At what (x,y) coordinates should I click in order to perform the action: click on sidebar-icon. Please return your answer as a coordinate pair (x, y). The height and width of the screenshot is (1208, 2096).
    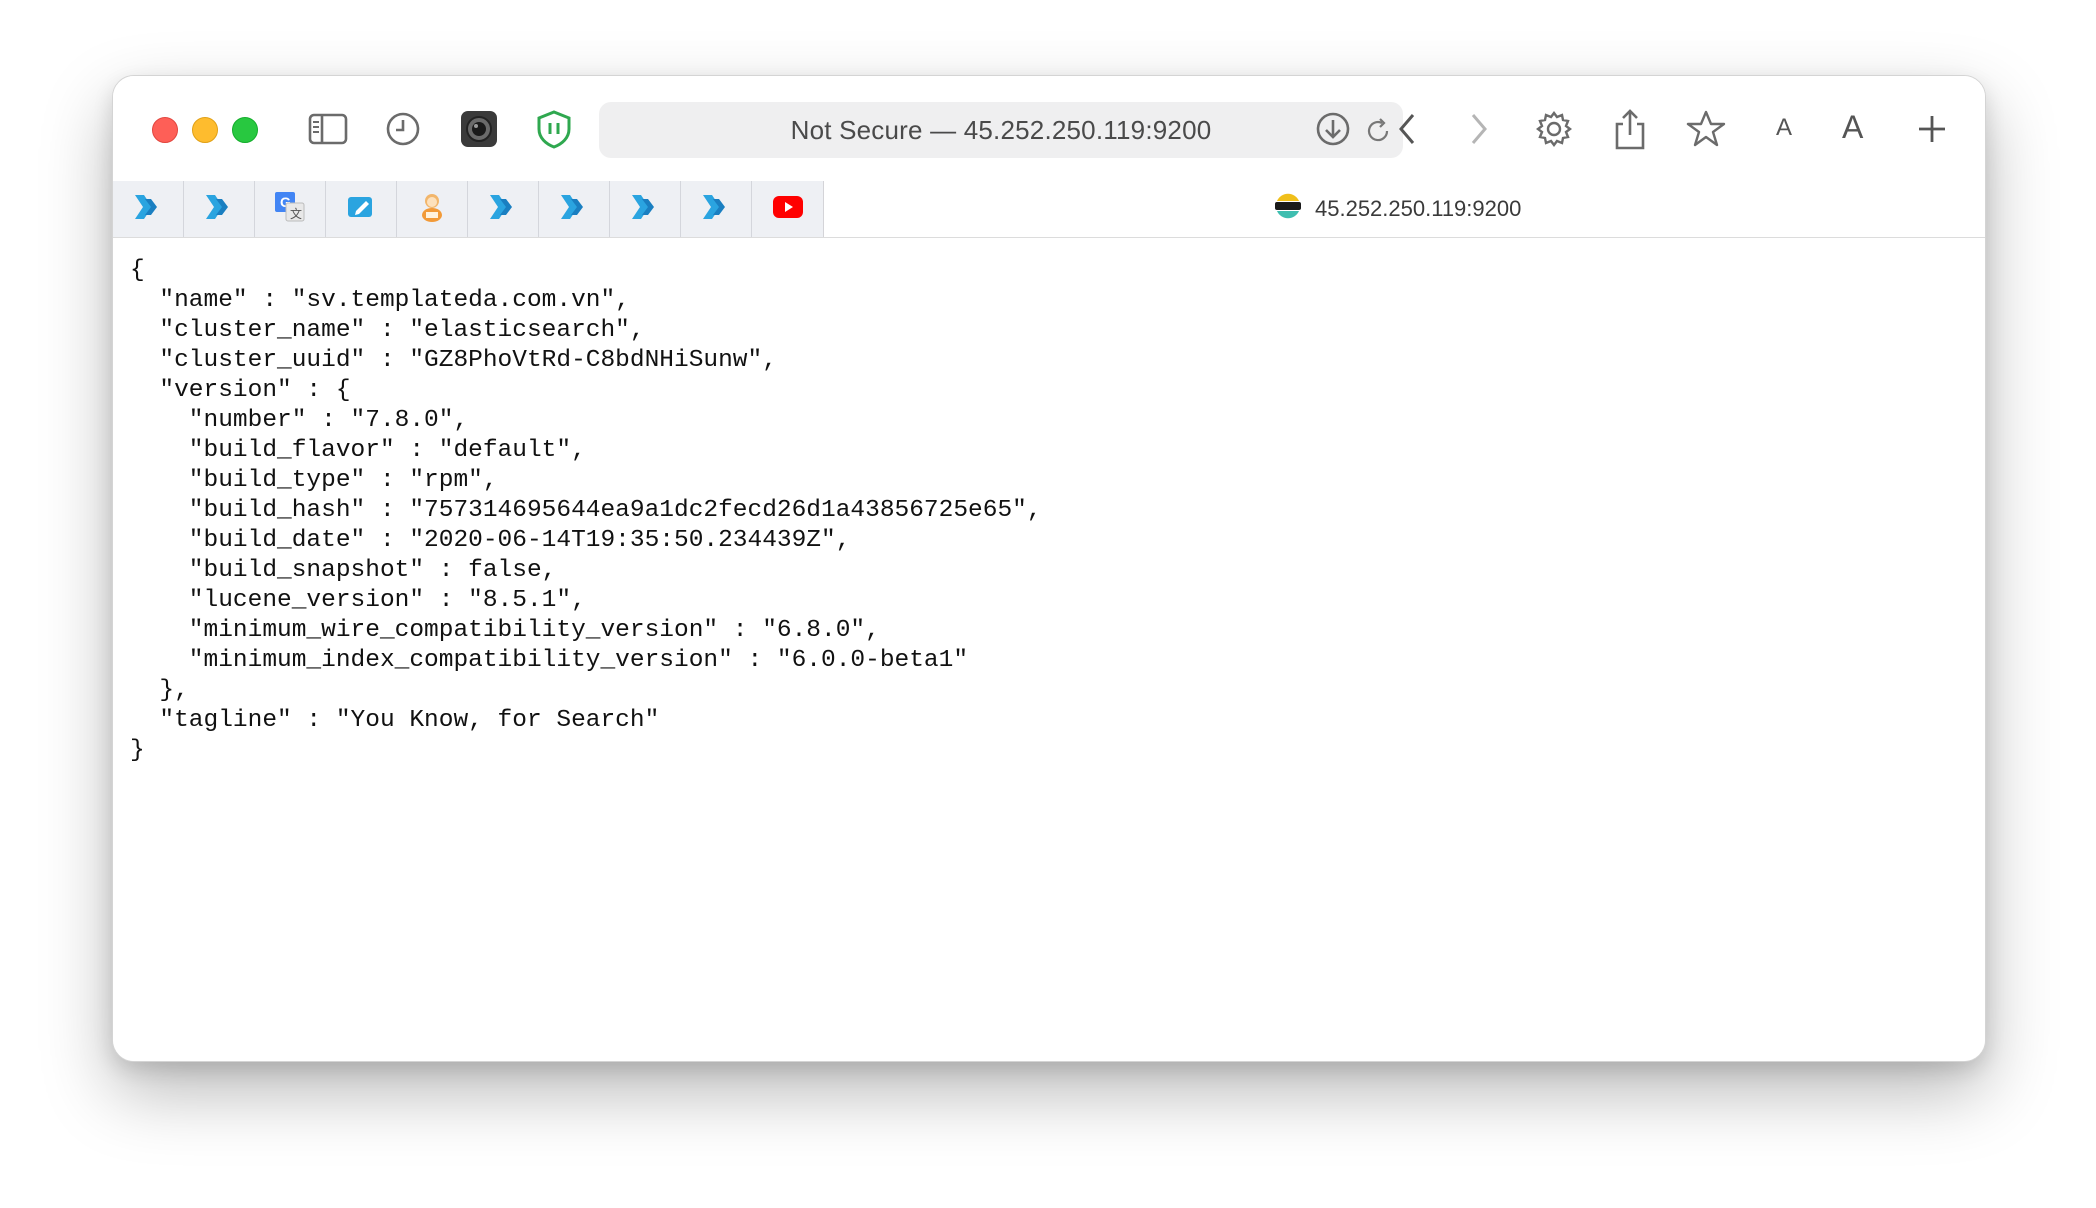
    Looking at the image, I should click on (328, 129).